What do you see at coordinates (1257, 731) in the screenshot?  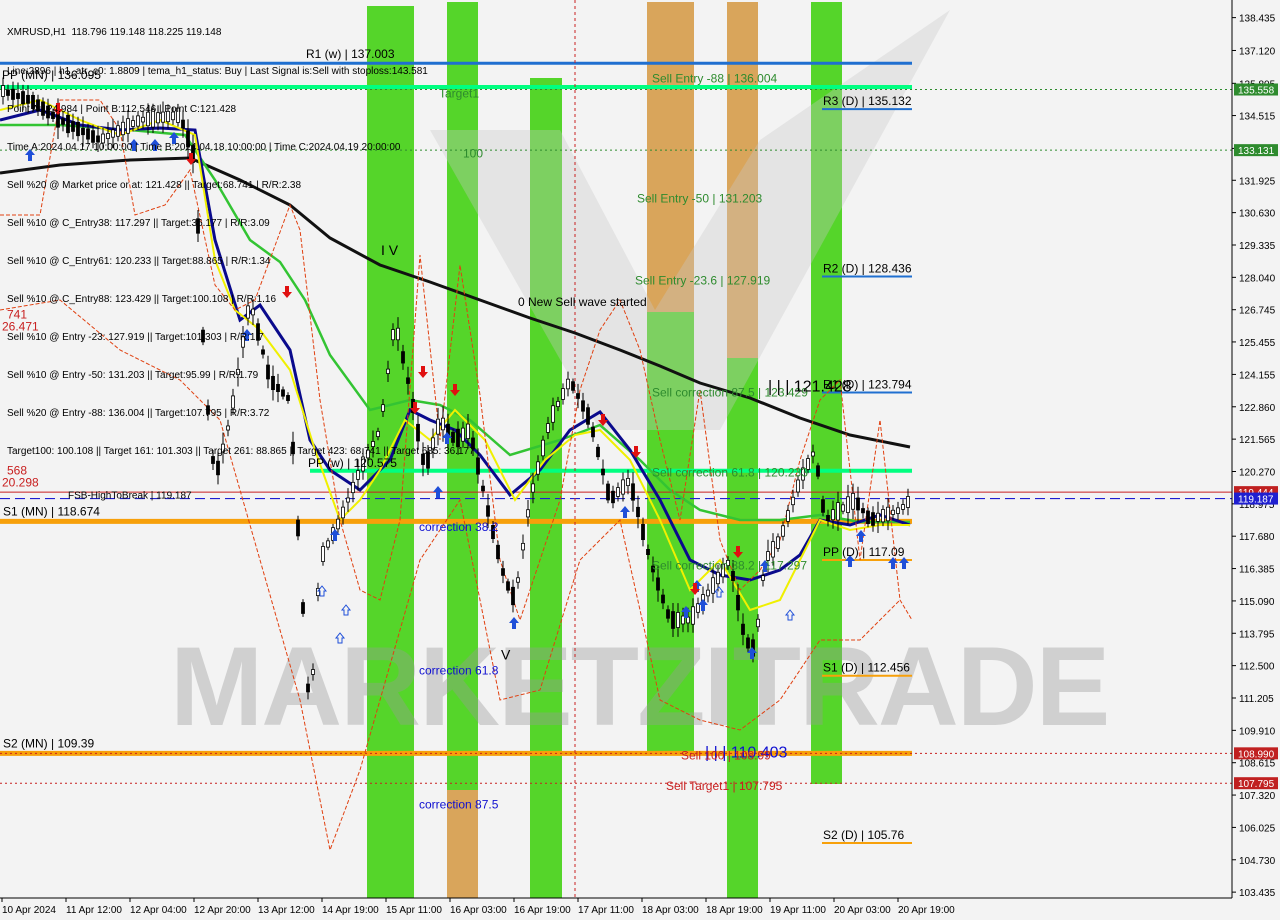 I see `price-tick-label: 109.910` at bounding box center [1257, 731].